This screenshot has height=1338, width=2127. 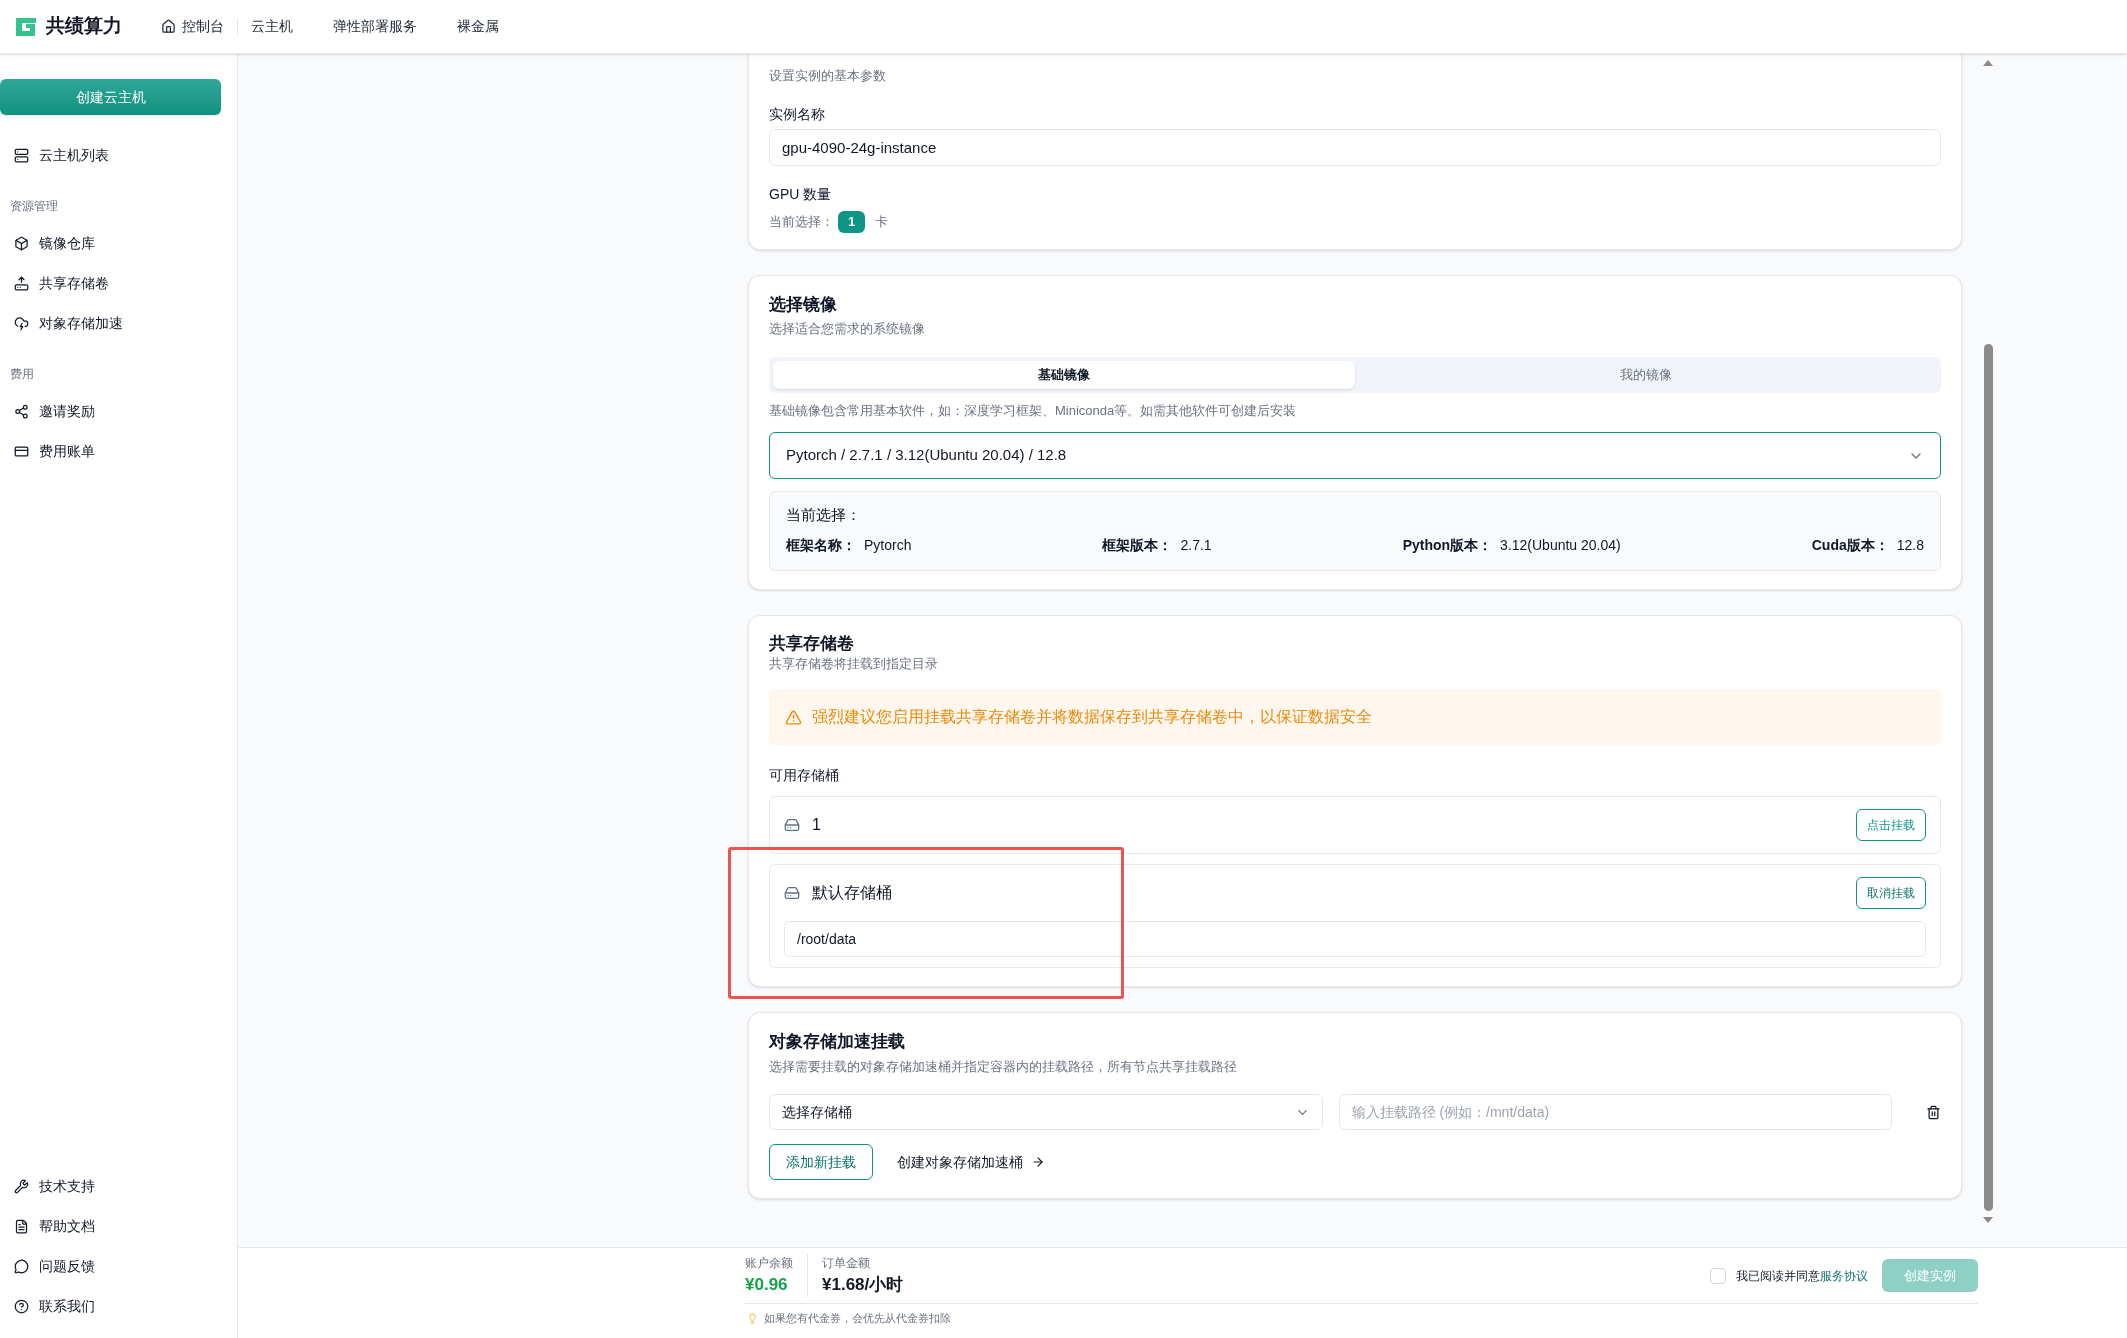 What do you see at coordinates (1718, 1275) in the screenshot?
I see `agree-checkbox` at bounding box center [1718, 1275].